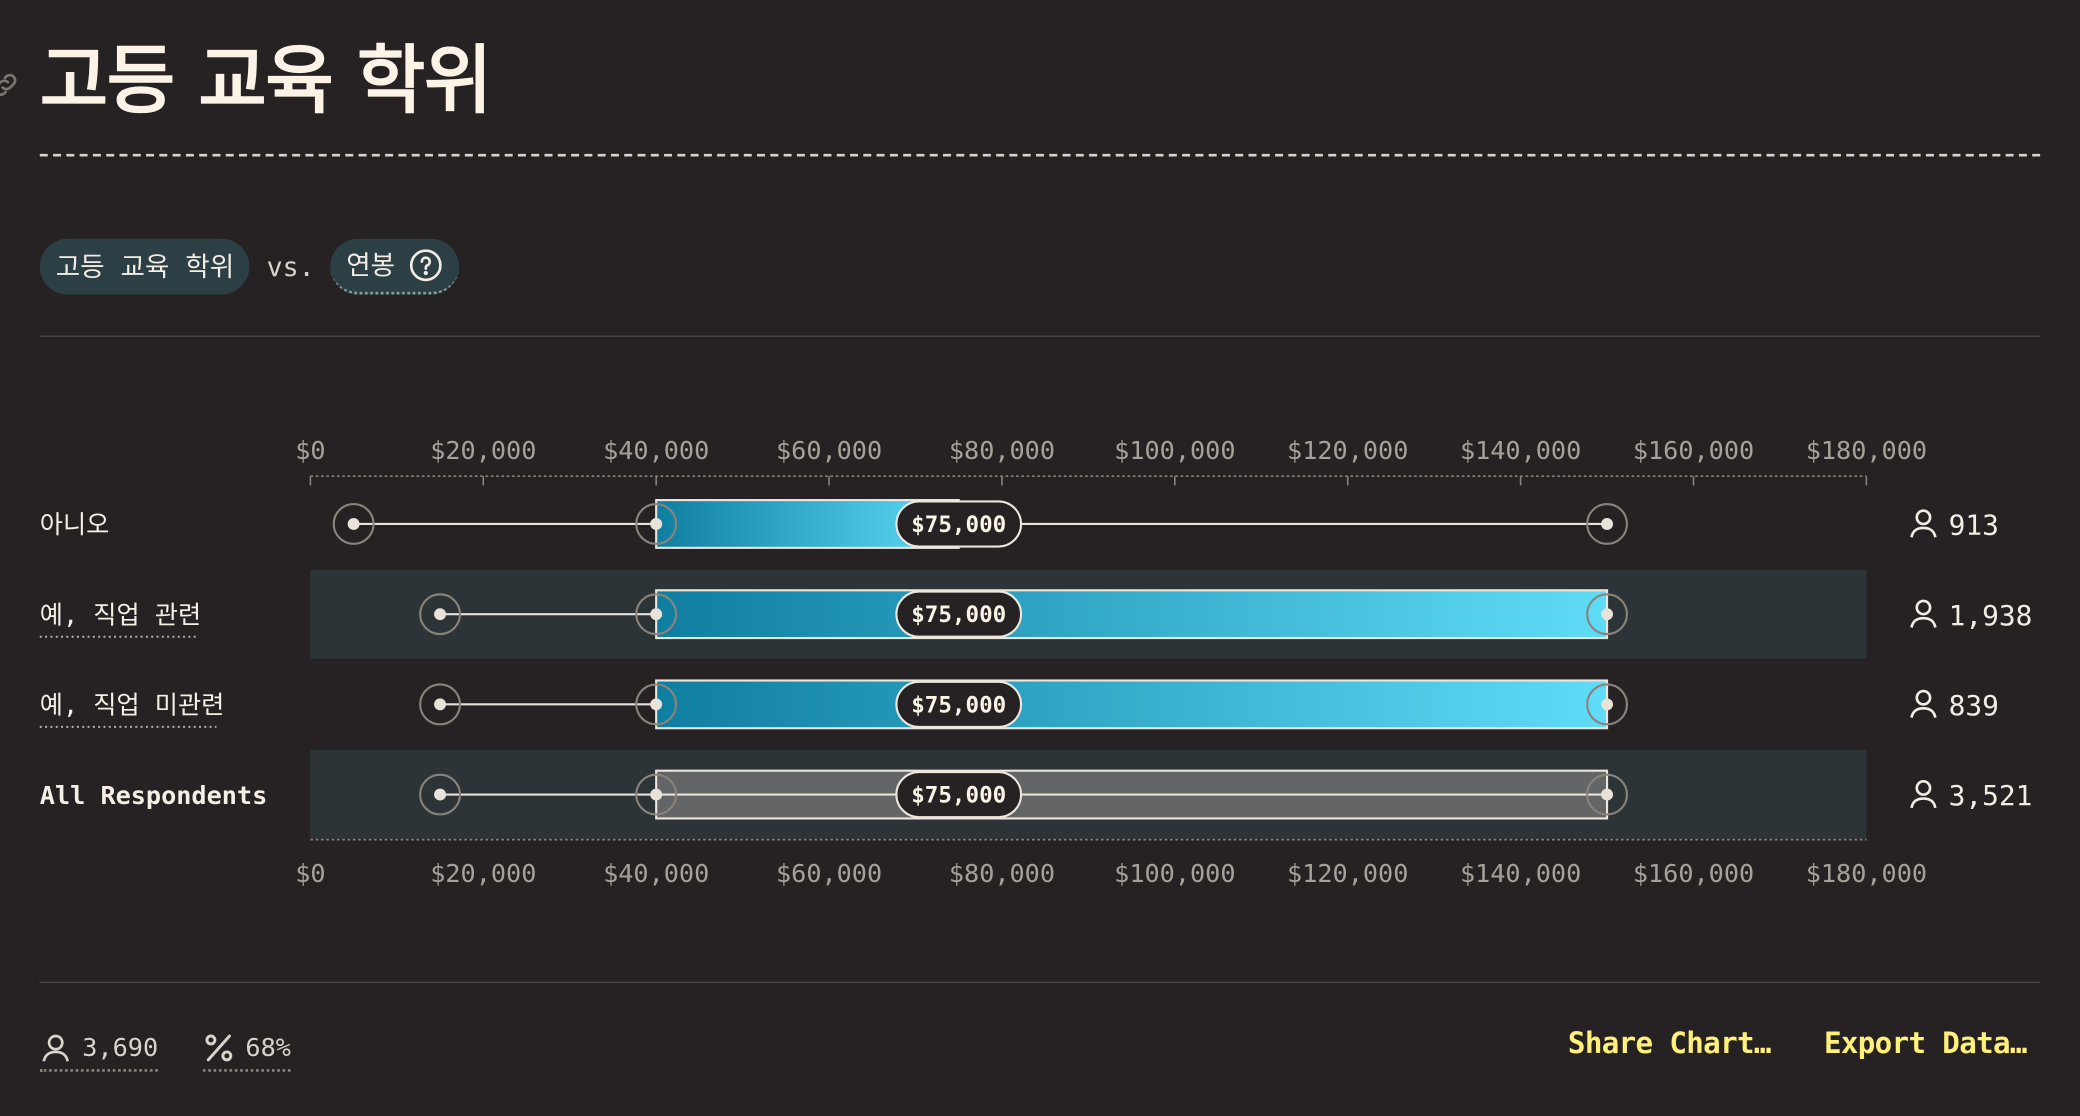  I want to click on primary-question-chip: 고등 교육 학위, so click(145, 266).